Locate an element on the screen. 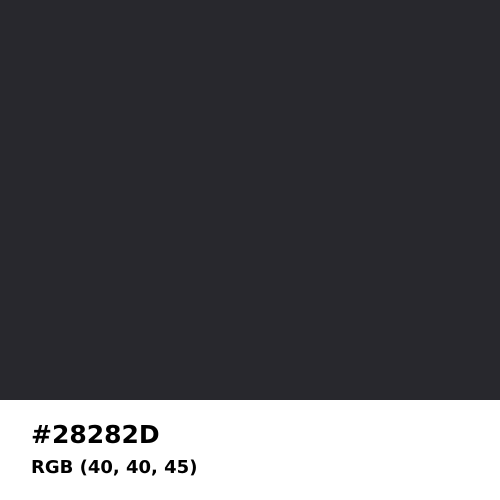 This screenshot has width=500, height=500. rgb-value-label: RGB (40, 40, 45) is located at coordinates (114, 467).